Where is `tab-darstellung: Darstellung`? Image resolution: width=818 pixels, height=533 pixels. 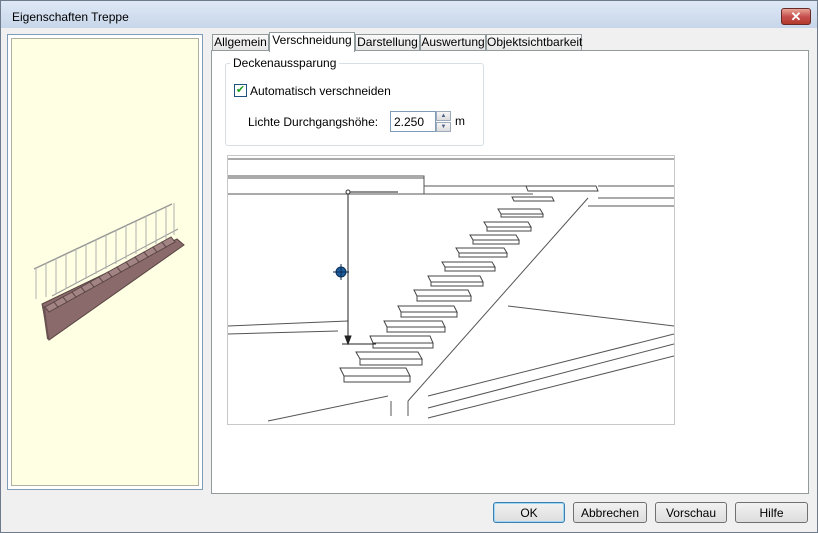
tab-darstellung: Darstellung is located at coordinates (387, 42).